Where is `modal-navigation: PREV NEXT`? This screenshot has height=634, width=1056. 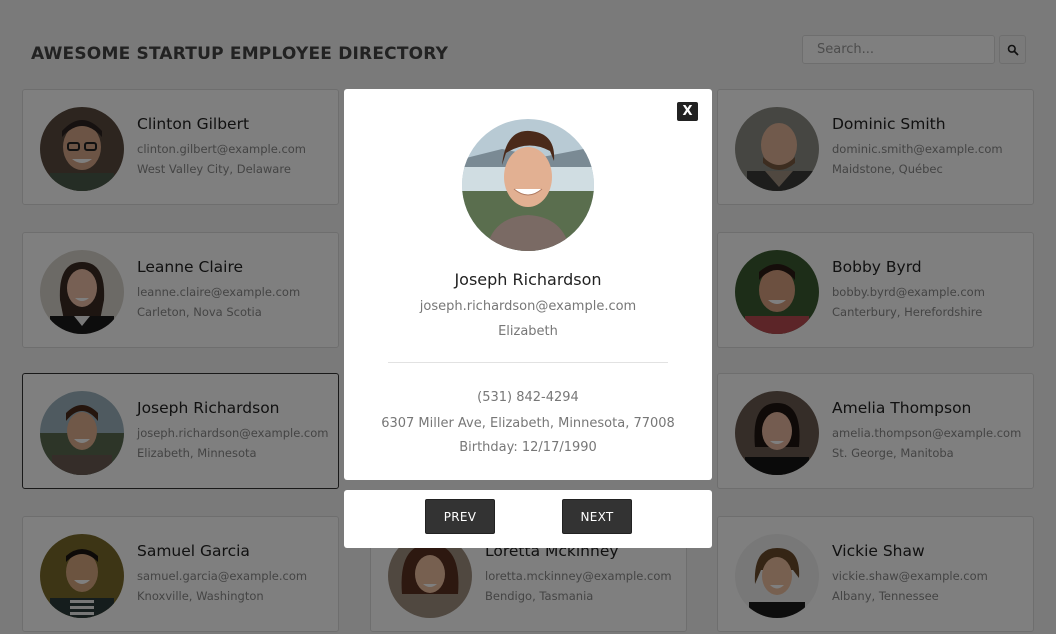
modal-navigation: PREV NEXT is located at coordinates (528, 519).